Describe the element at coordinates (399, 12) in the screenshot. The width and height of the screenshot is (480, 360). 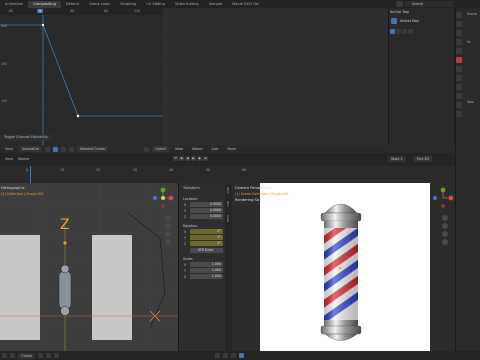
I see `active-tool-header: Active Tool` at that location.